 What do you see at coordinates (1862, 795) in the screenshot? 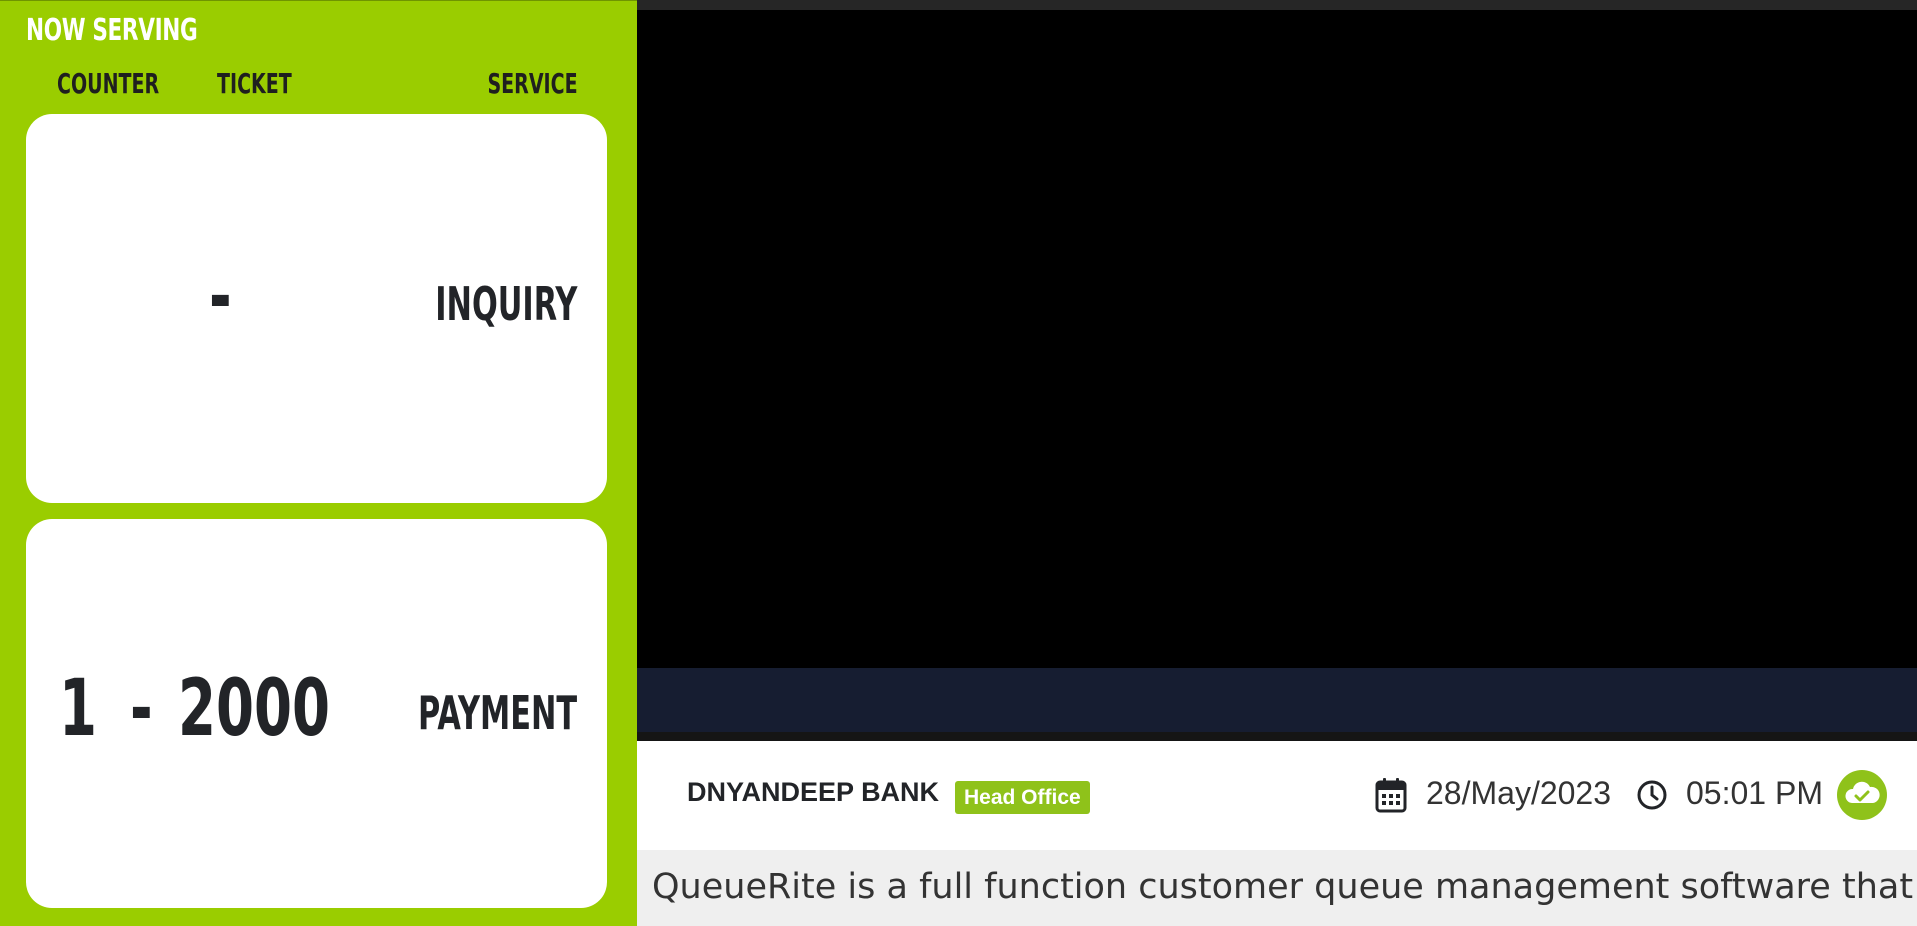
I see `cloud-check-icon` at bounding box center [1862, 795].